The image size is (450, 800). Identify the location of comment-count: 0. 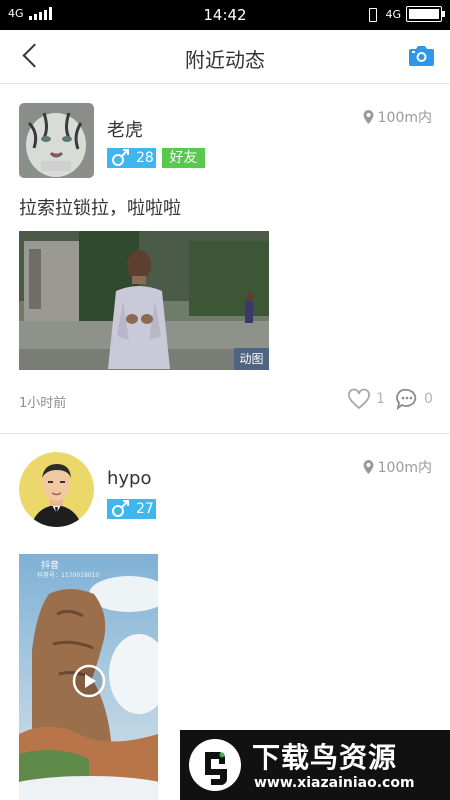
(428, 399).